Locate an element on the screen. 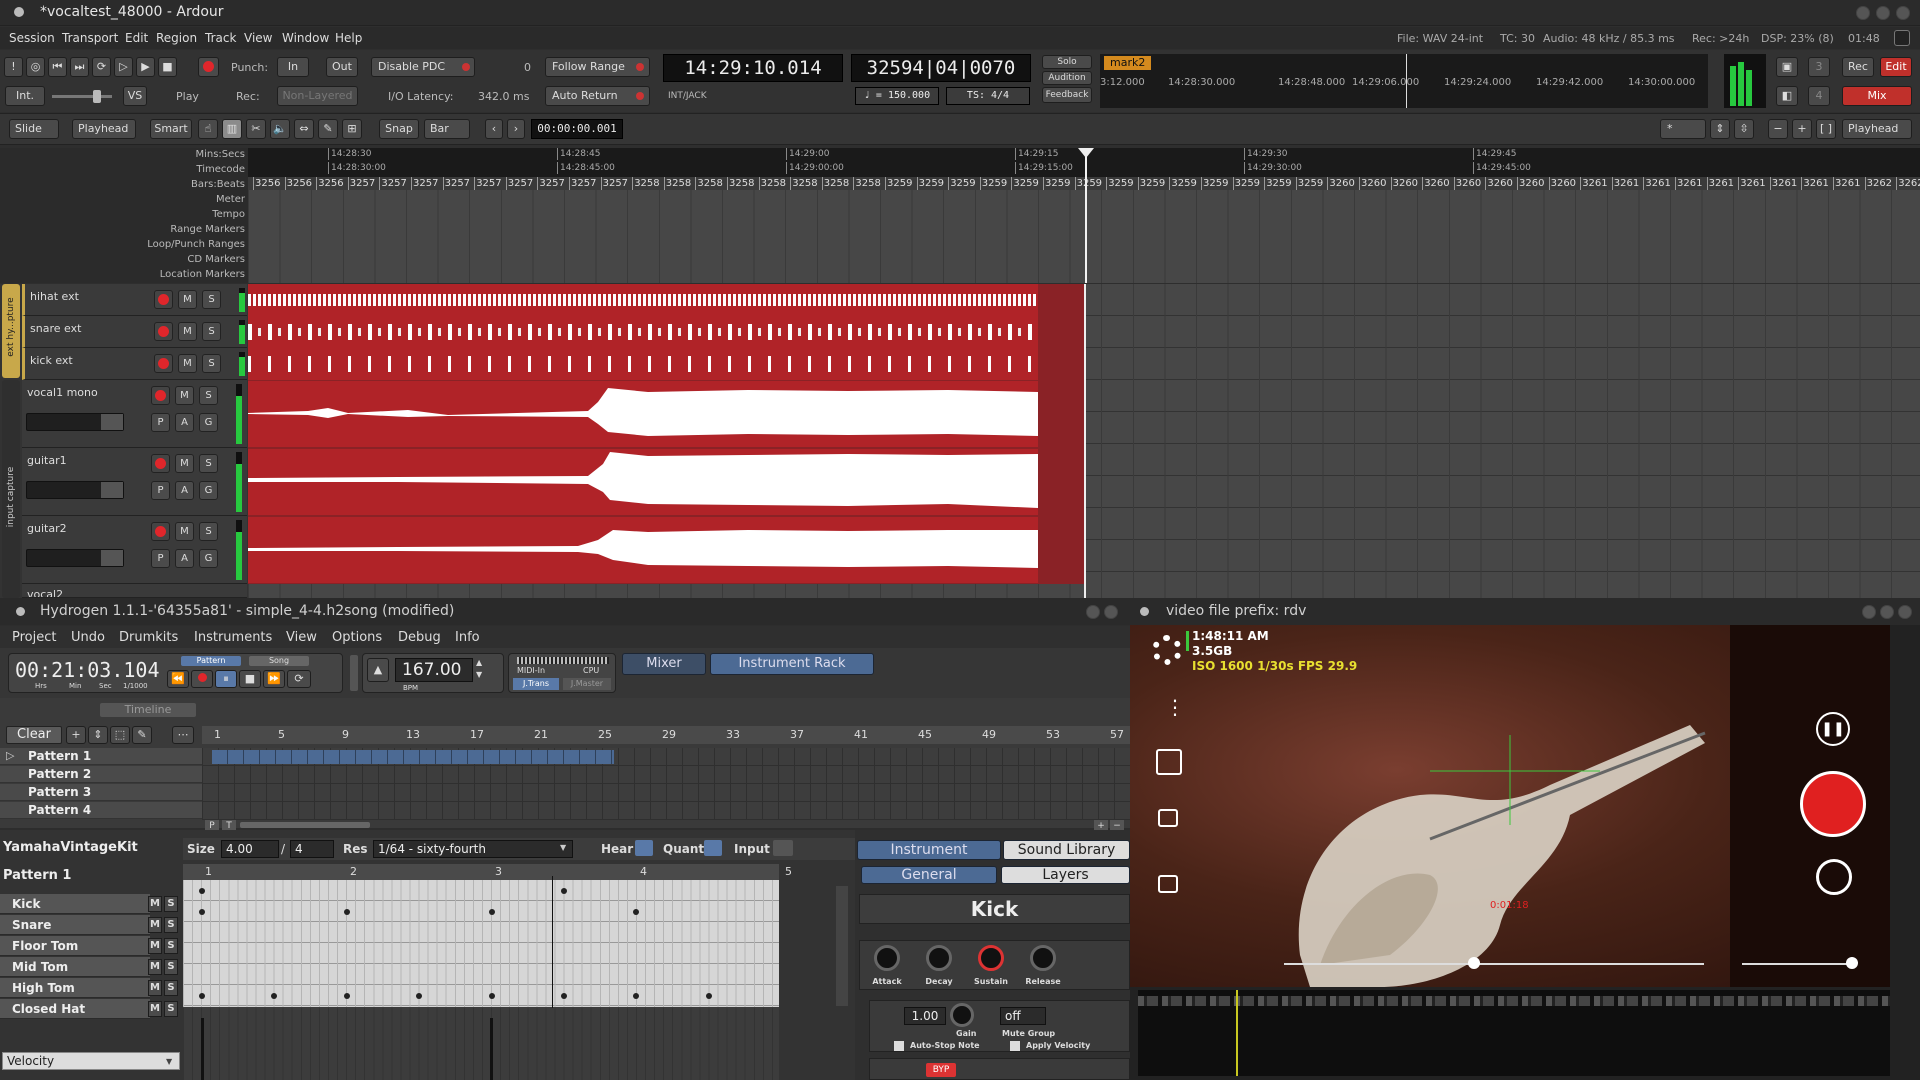  ruler-label: Mins:Secs is located at coordinates (220, 154).